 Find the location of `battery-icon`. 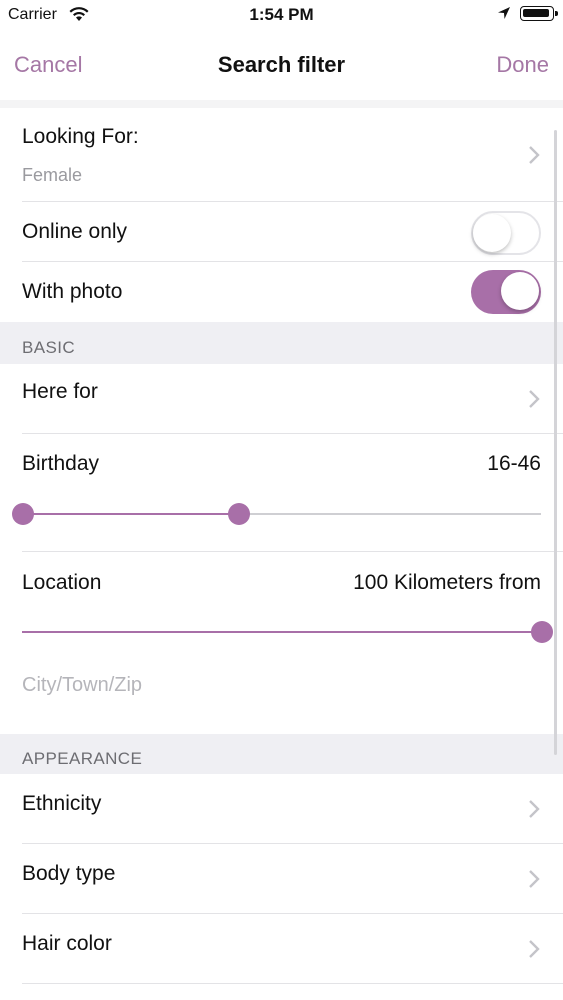

battery-icon is located at coordinates (539, 13).